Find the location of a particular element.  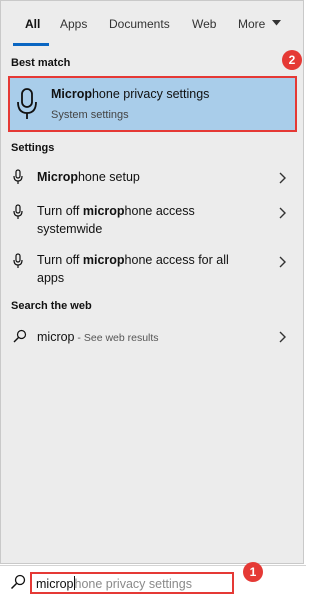

label-suffix: hone setup is located at coordinates (108, 177).